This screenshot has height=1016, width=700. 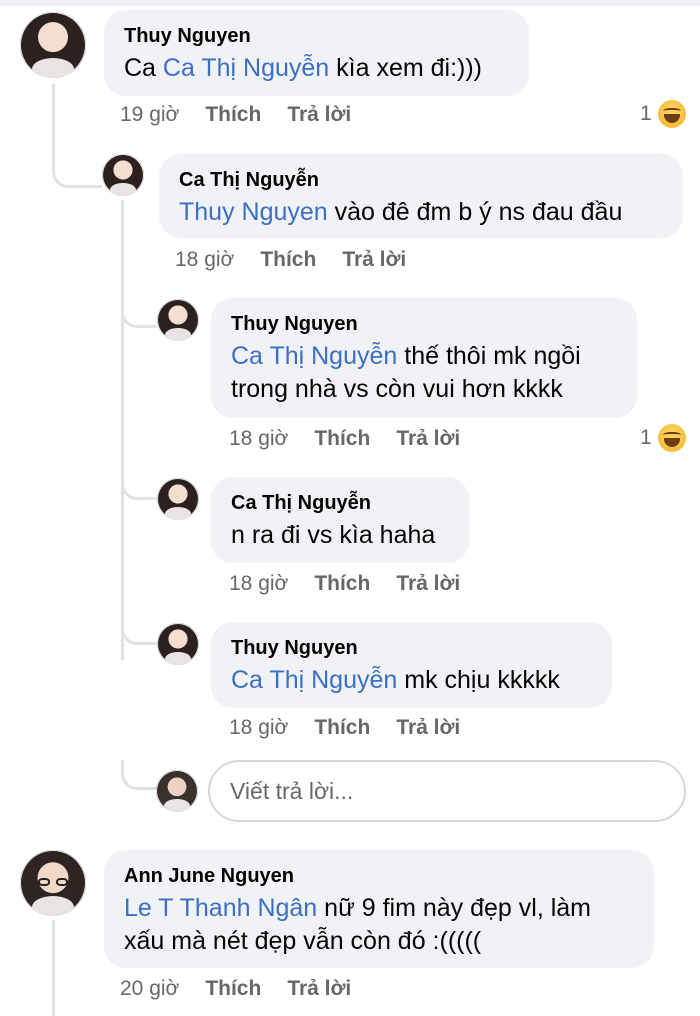 What do you see at coordinates (149, 115) in the screenshot?
I see `comment-time: 19 giờ` at bounding box center [149, 115].